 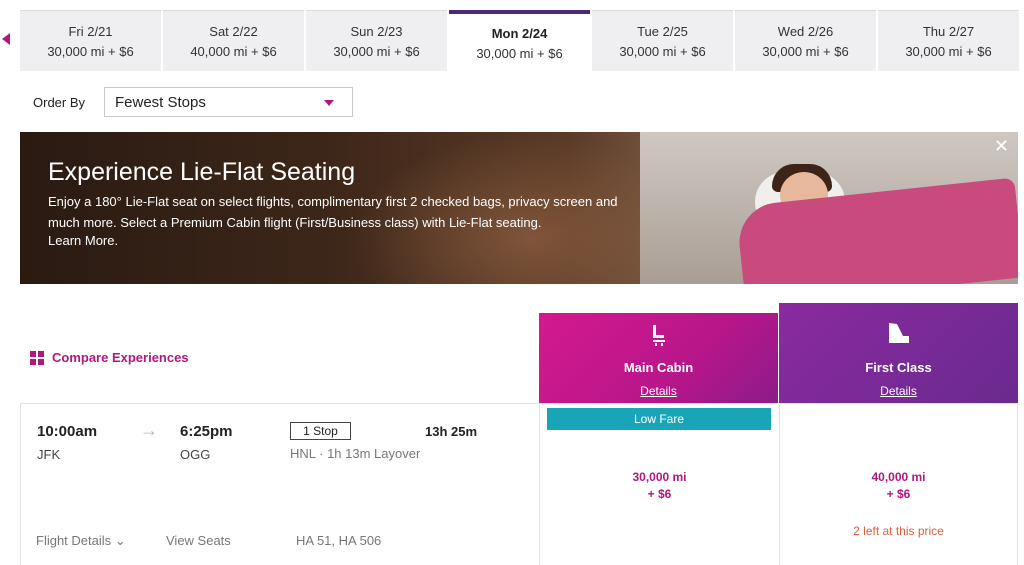 What do you see at coordinates (519, 33) in the screenshot?
I see `date-tab-day: Mon 2/24` at bounding box center [519, 33].